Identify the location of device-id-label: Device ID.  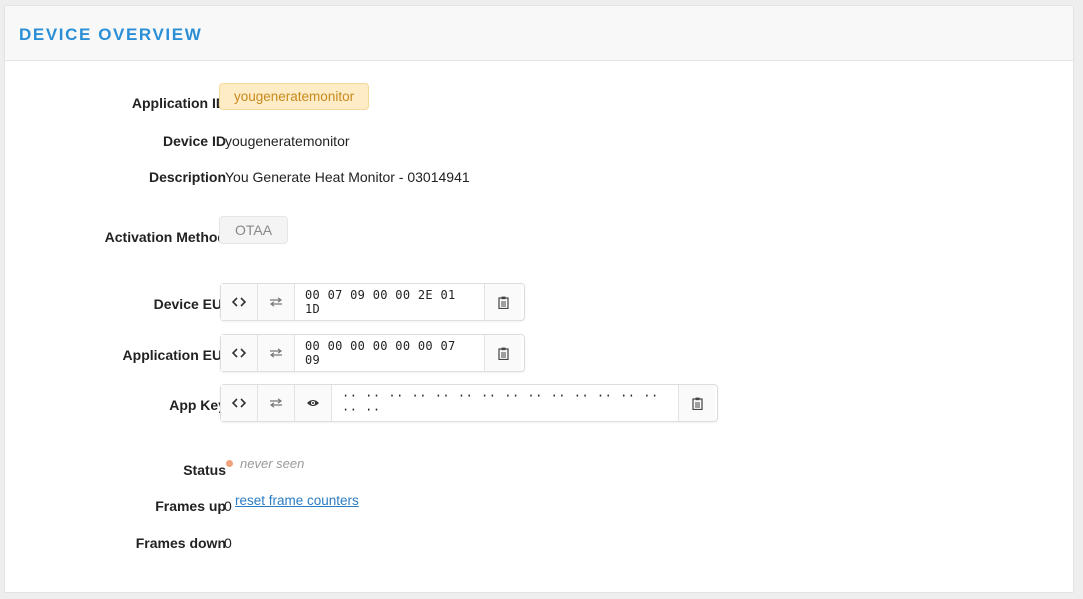
(194, 141).